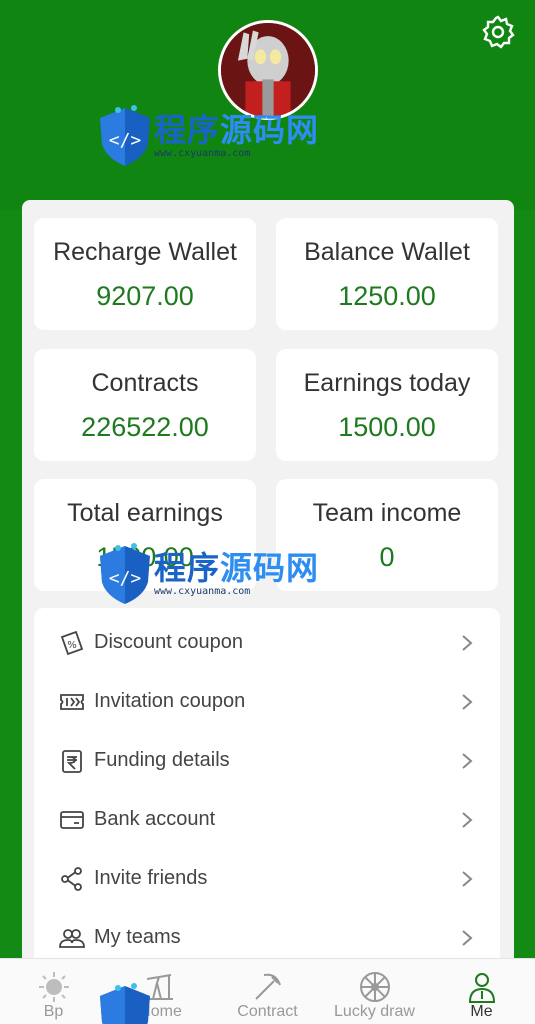  I want to click on tab-label: Contract, so click(267, 1011).